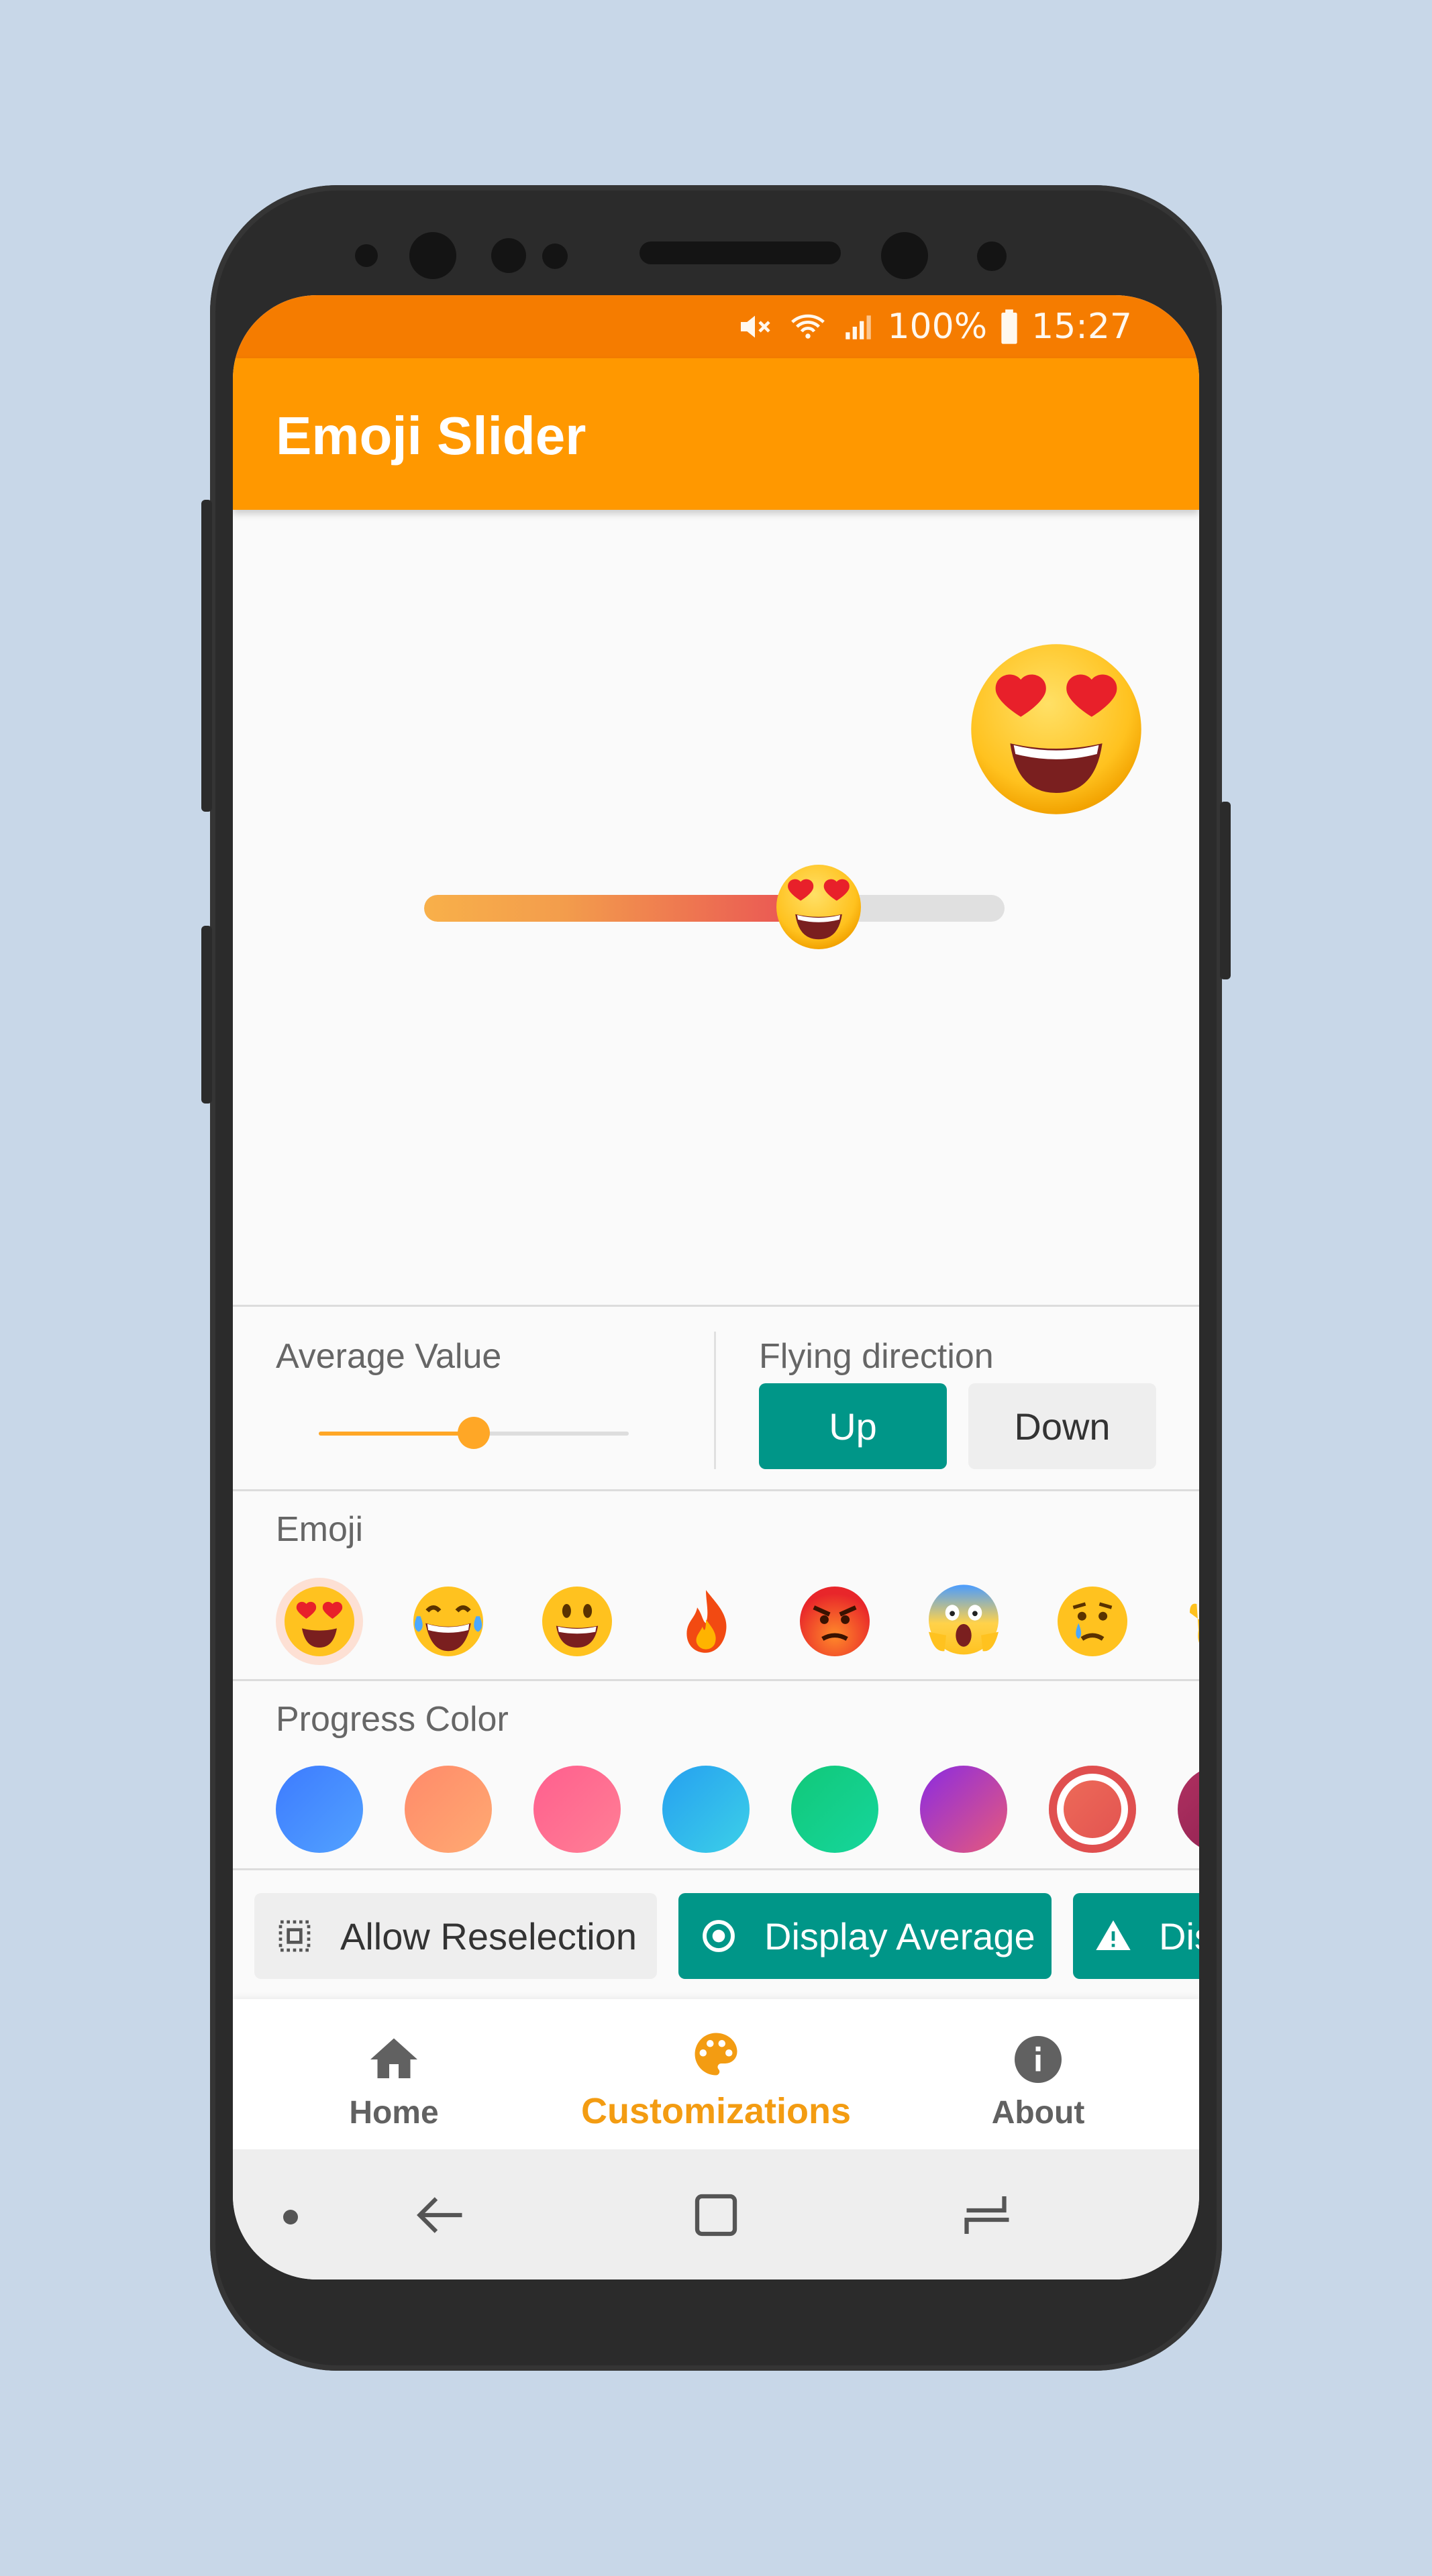 The width and height of the screenshot is (1432, 2576). Describe the element at coordinates (819, 907) in the screenshot. I see `emoji-slider-thumb` at that location.